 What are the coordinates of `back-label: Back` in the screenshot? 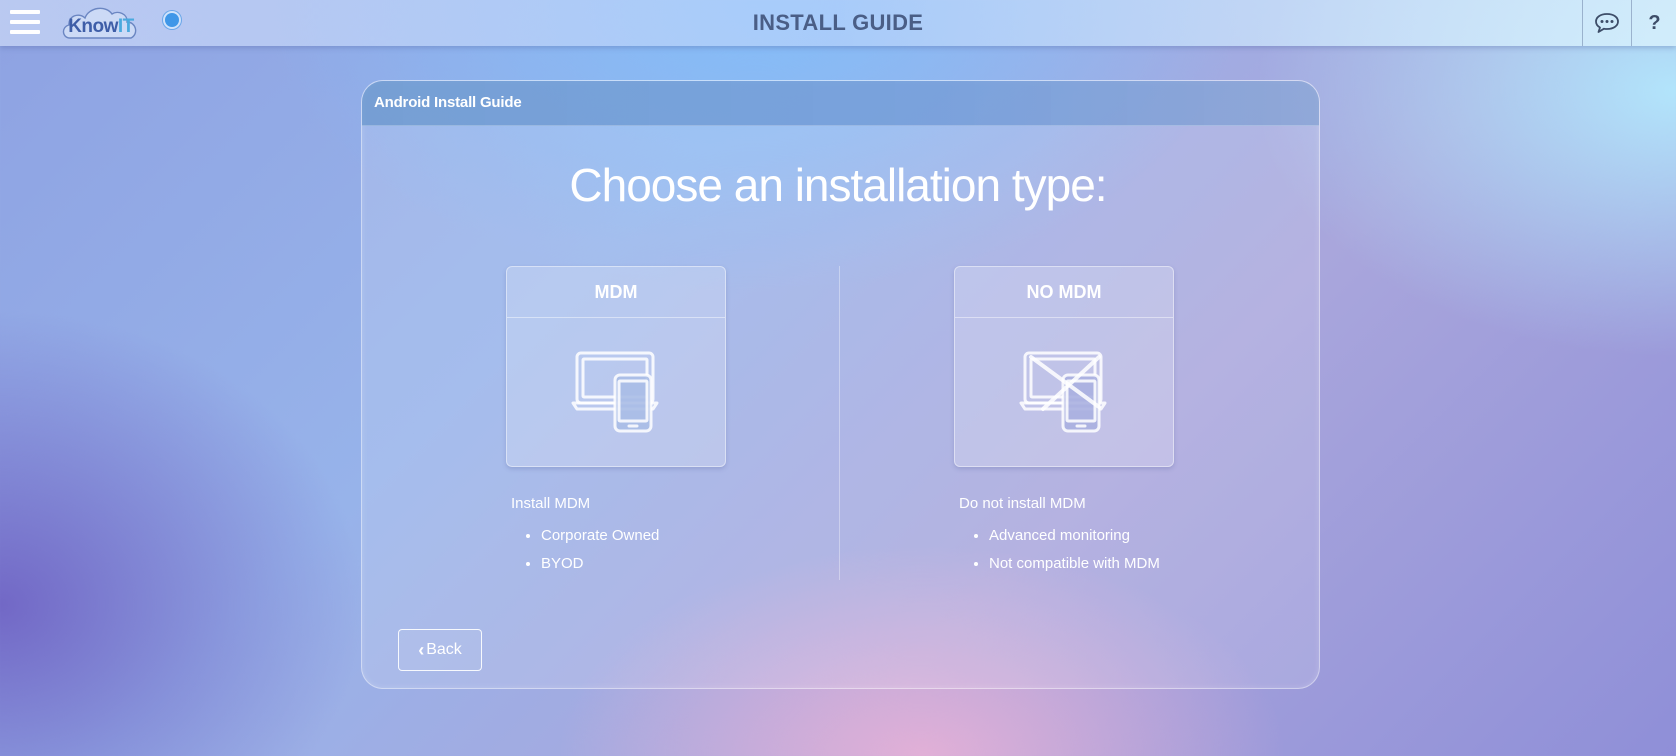 It's located at (444, 649).